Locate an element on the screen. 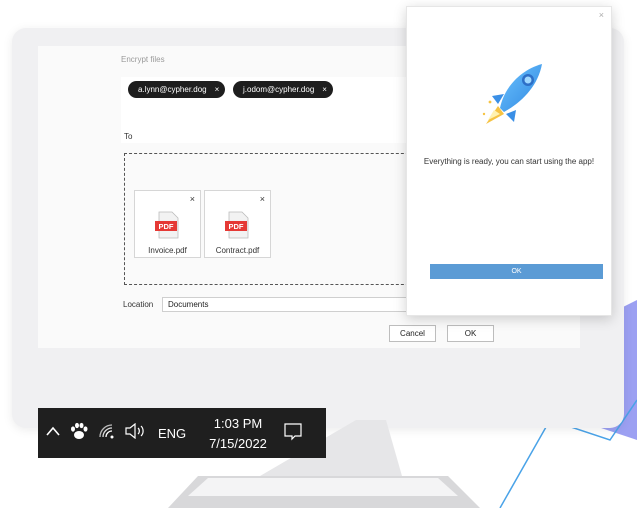 This screenshot has width=637, height=508. dialog-title: Encrypt files is located at coordinates (143, 59).